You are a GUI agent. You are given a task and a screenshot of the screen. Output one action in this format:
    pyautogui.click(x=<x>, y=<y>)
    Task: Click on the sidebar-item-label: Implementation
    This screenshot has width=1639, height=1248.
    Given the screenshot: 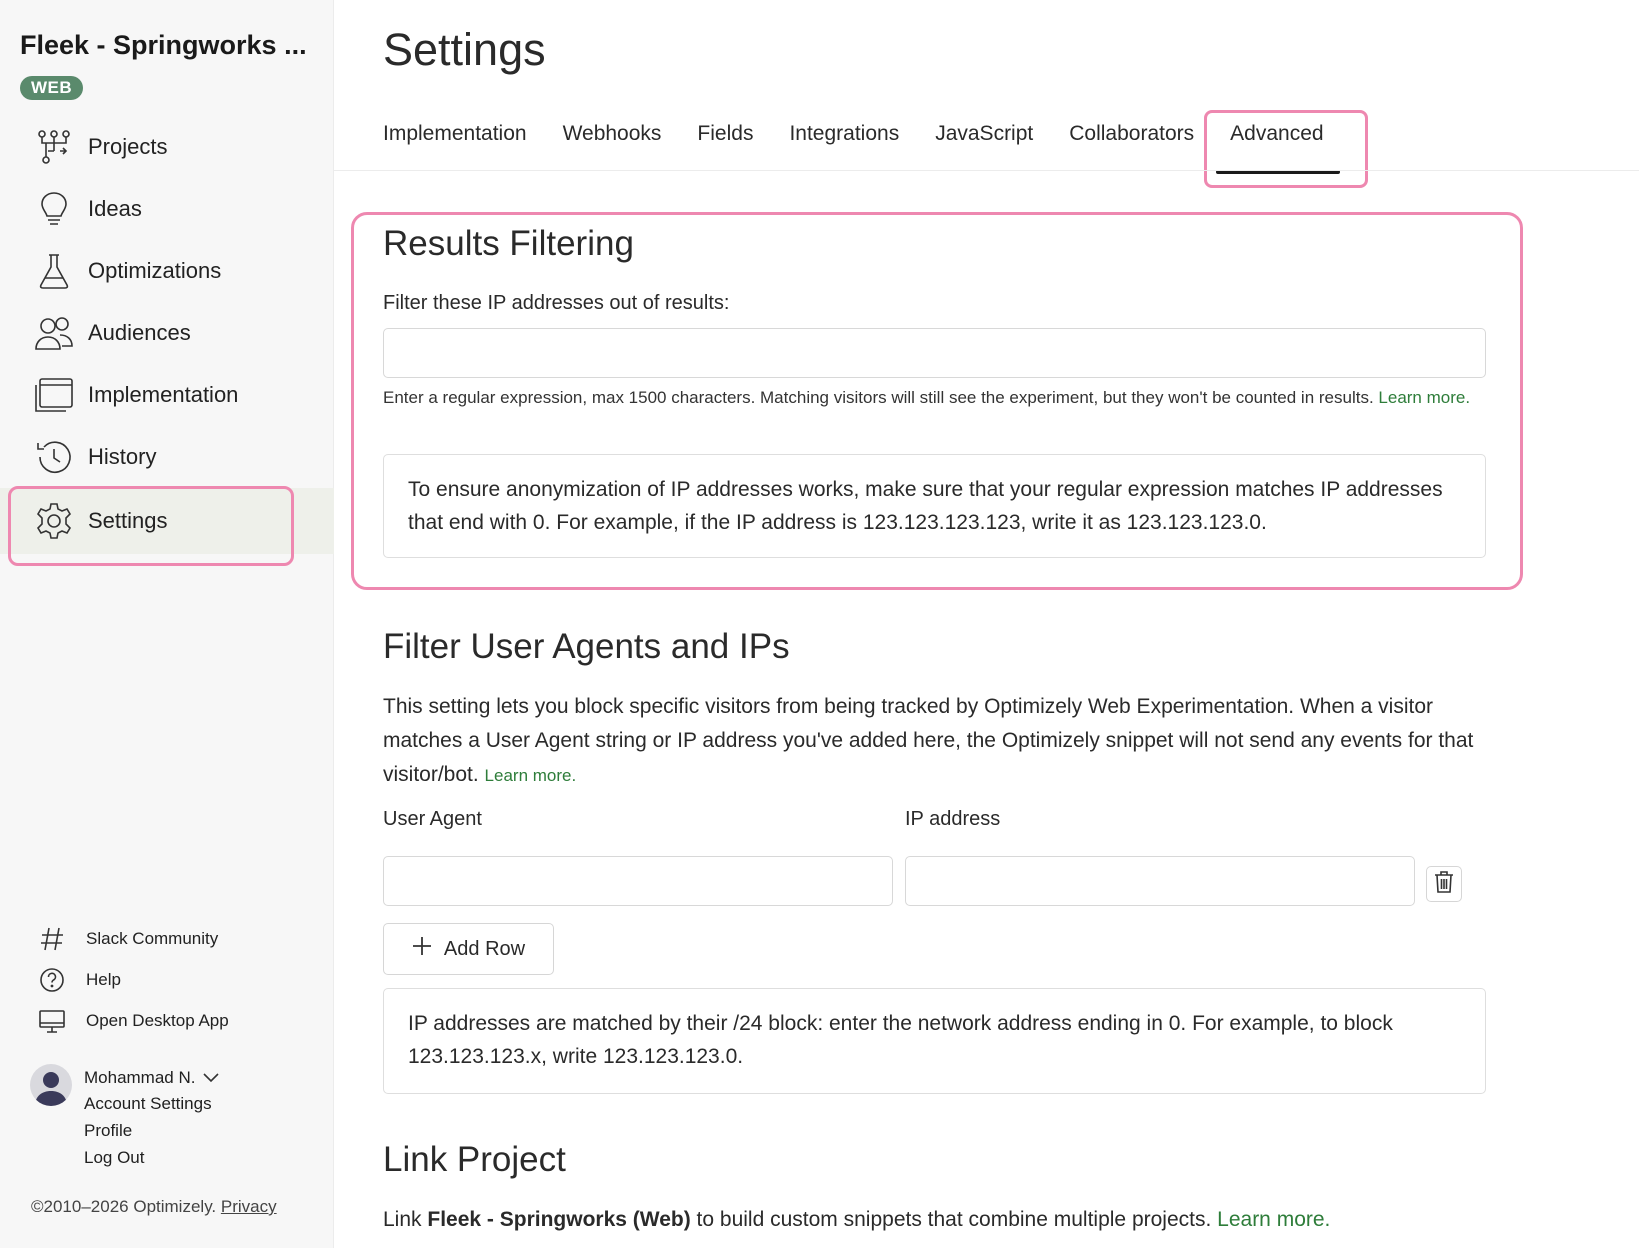 What is the action you would take?
    pyautogui.click(x=163, y=394)
    